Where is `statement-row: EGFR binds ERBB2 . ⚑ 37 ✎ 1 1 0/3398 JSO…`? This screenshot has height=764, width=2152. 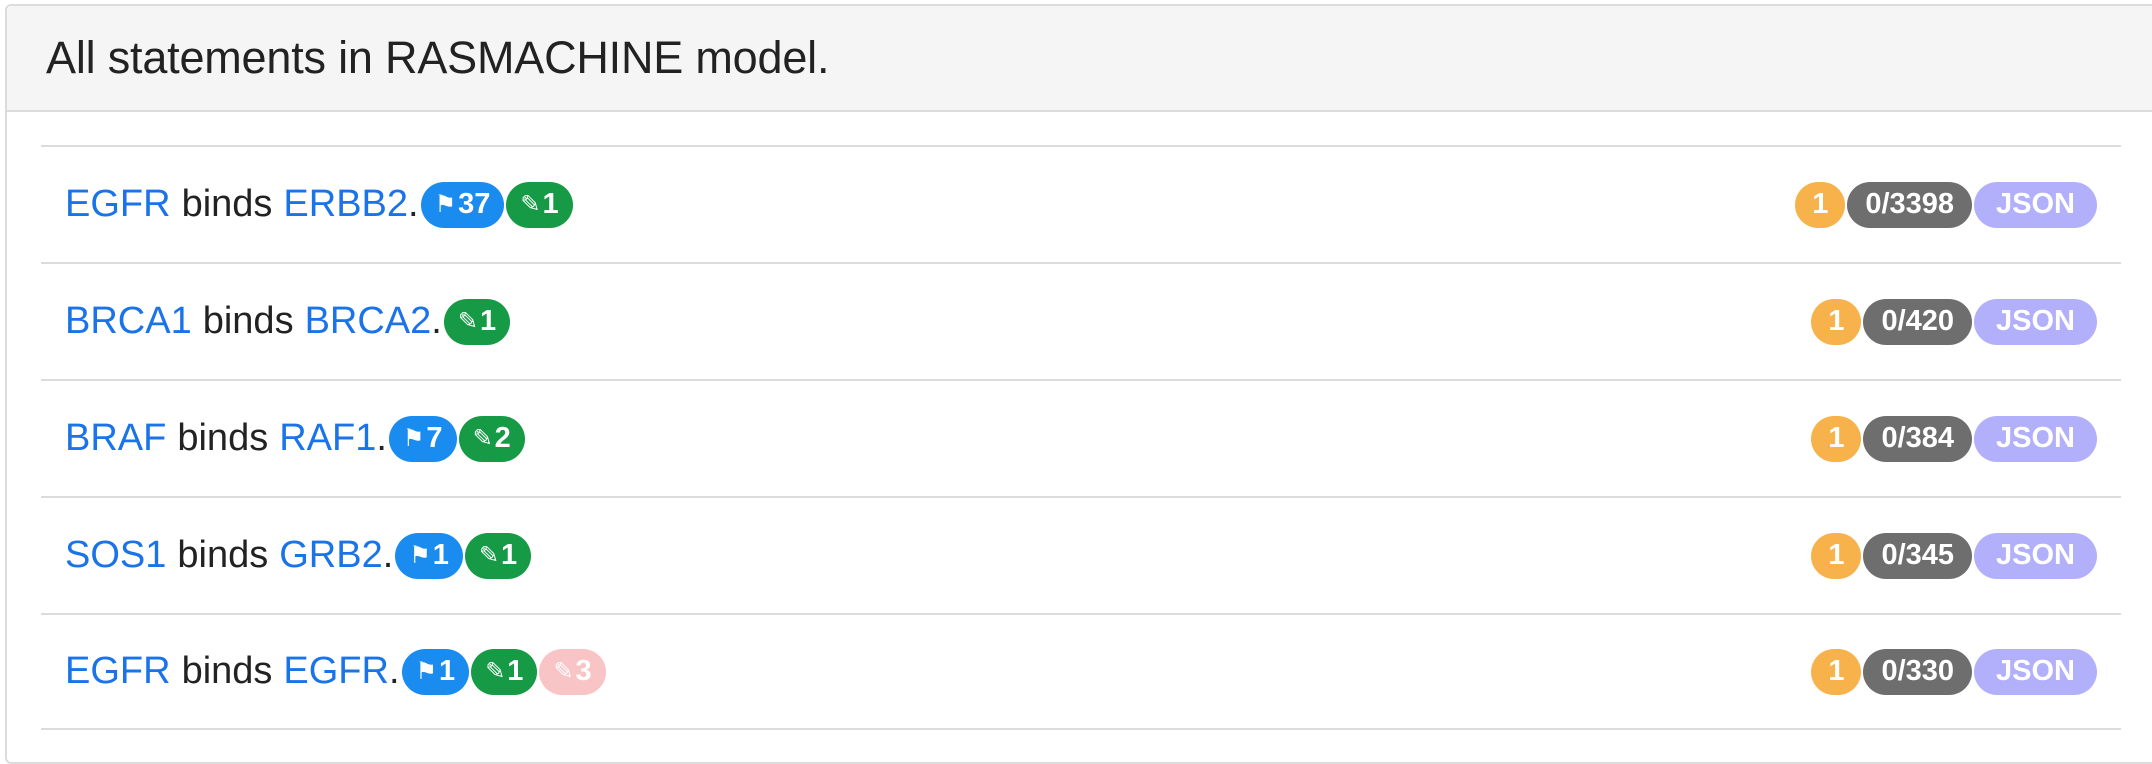
statement-row: EGFR binds ERBB2 . ⚑ 37 ✎ 1 1 0/3398 JSO… is located at coordinates (1081, 203).